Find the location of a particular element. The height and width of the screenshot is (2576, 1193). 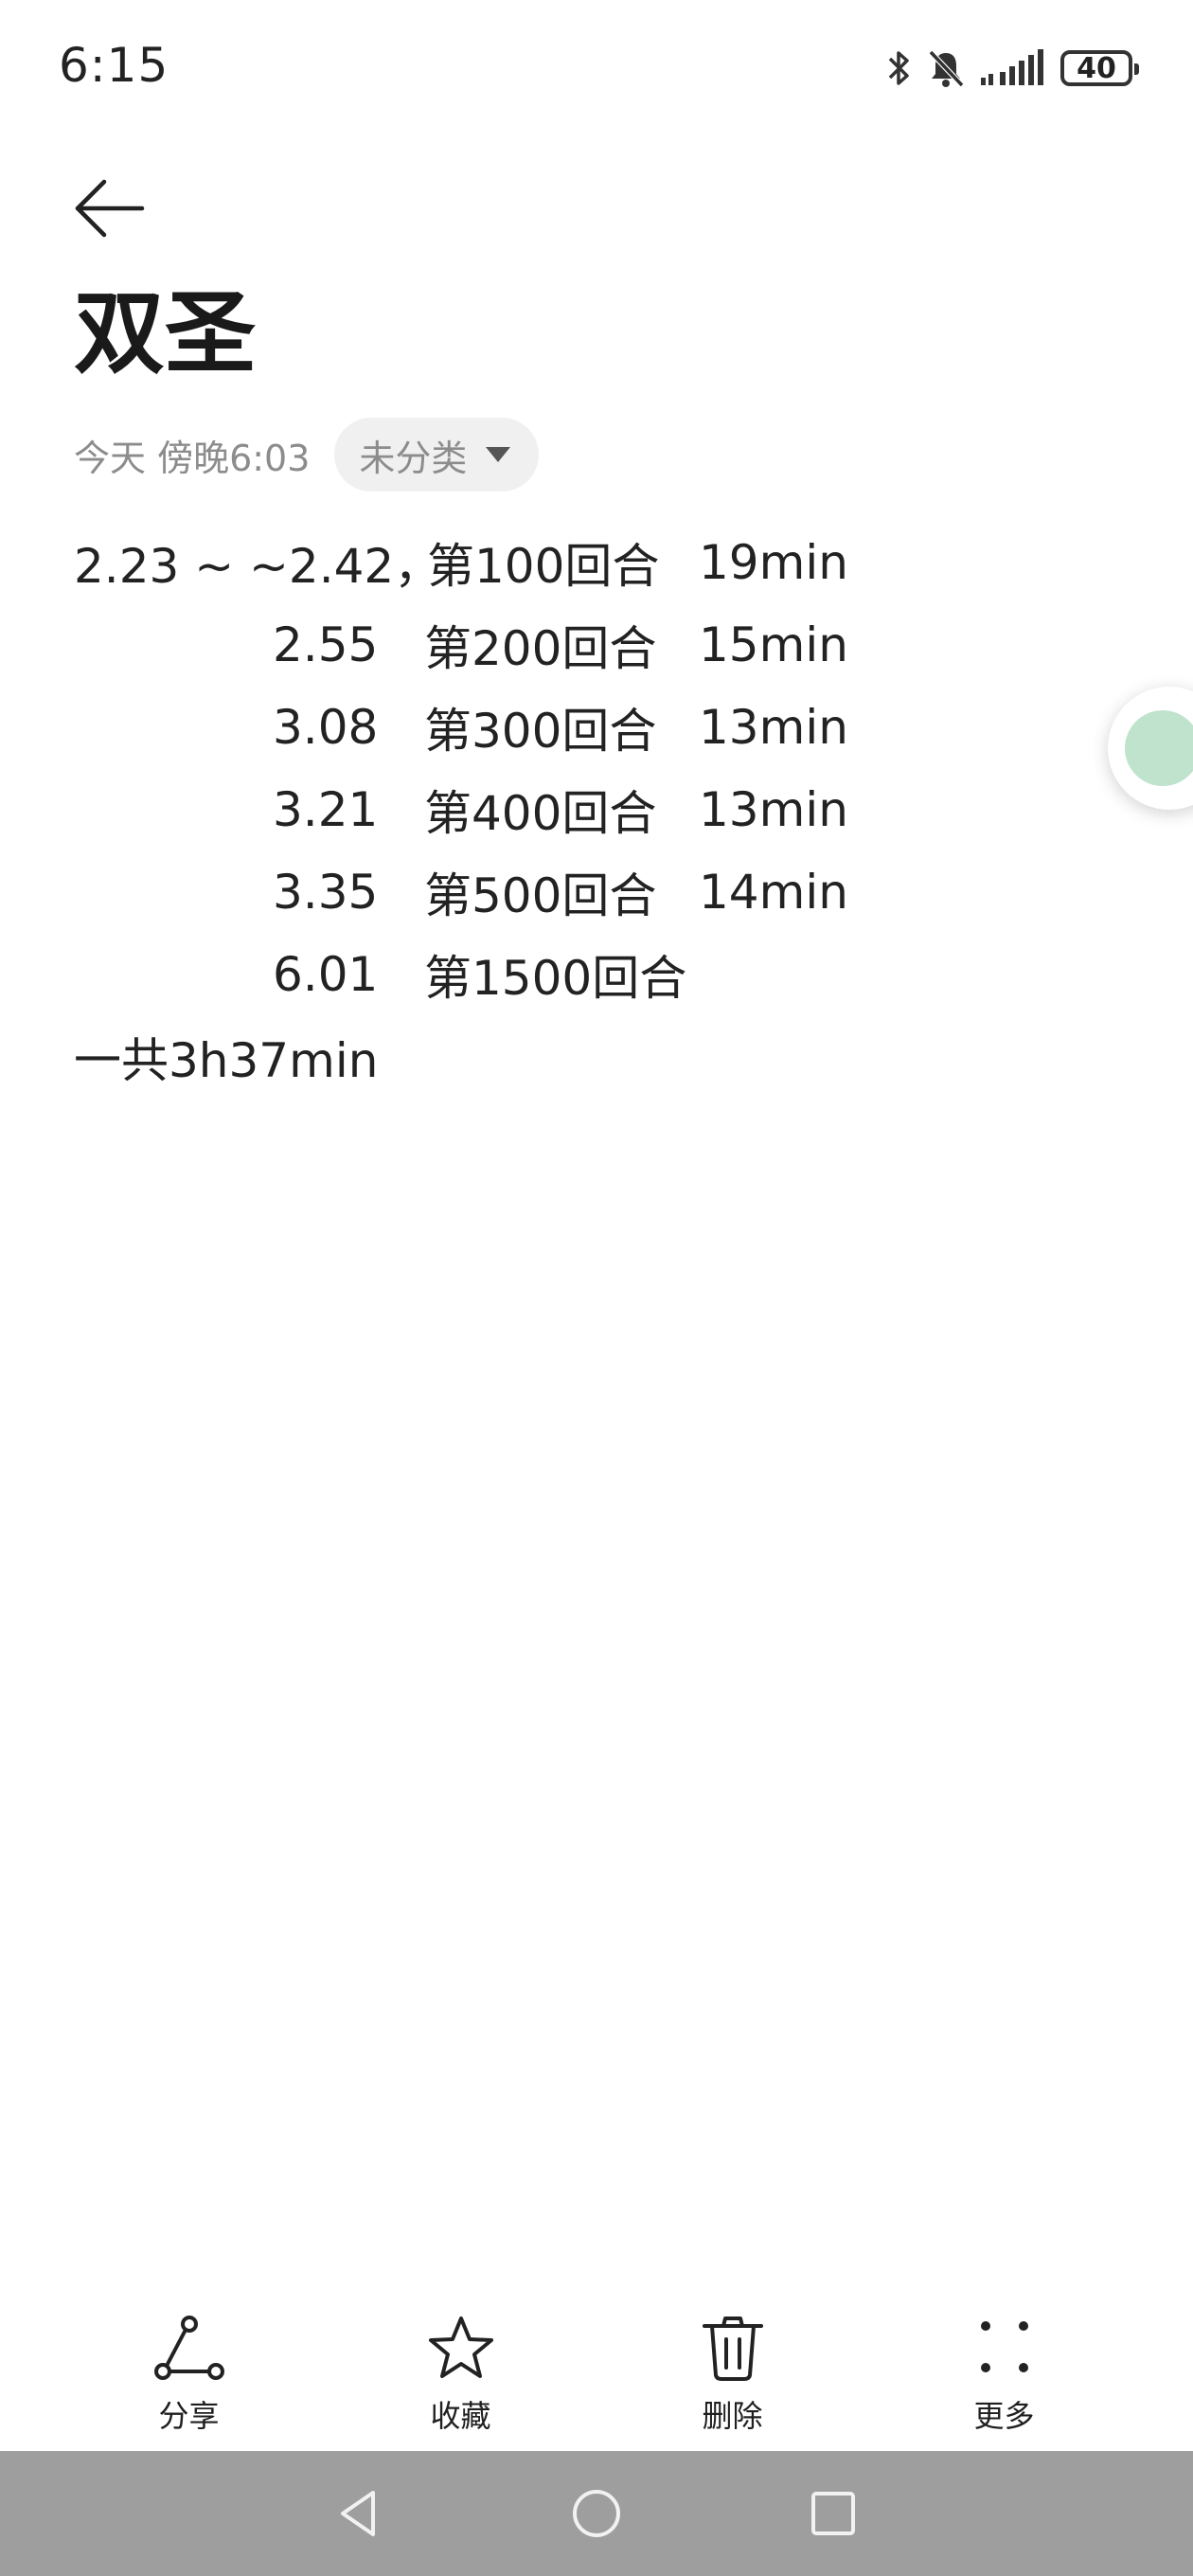

mute-bell-icon is located at coordinates (946, 68).